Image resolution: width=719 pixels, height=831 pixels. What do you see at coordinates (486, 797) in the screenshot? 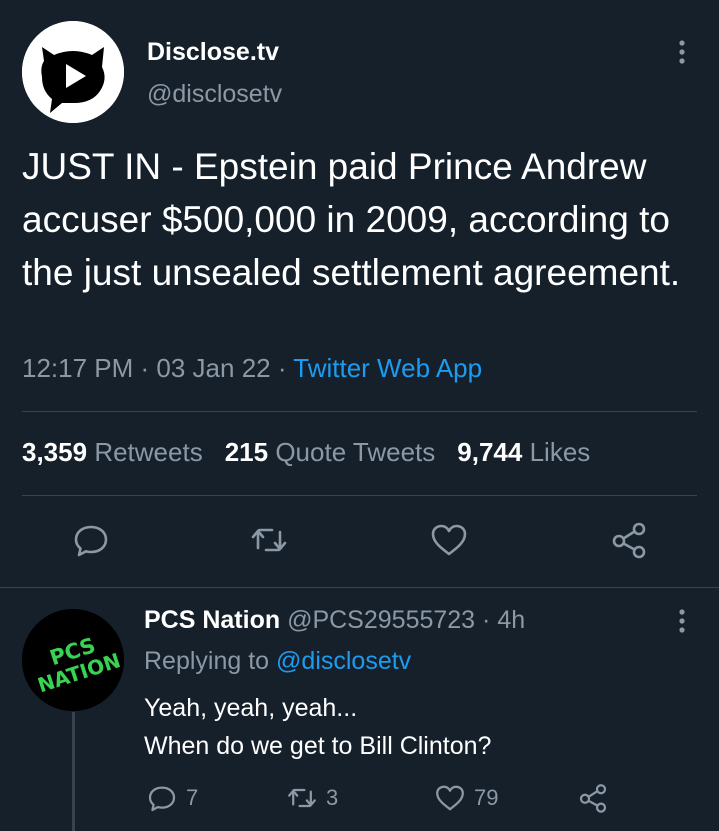
I see `like-count: 79` at bounding box center [486, 797].